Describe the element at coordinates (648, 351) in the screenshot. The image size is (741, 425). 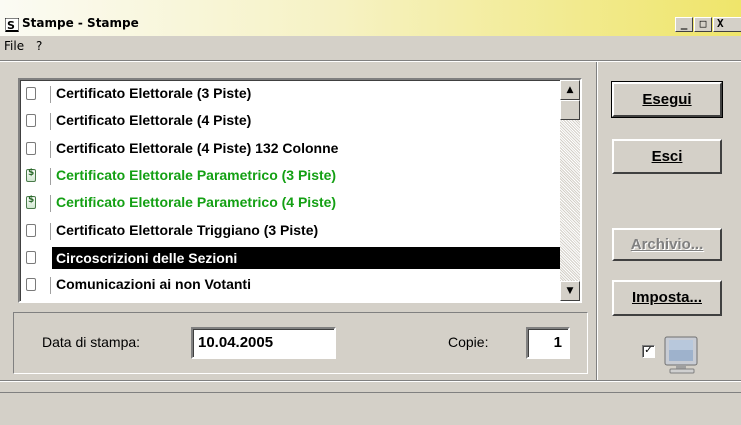
I see `preview-checkbox: ✓` at that location.